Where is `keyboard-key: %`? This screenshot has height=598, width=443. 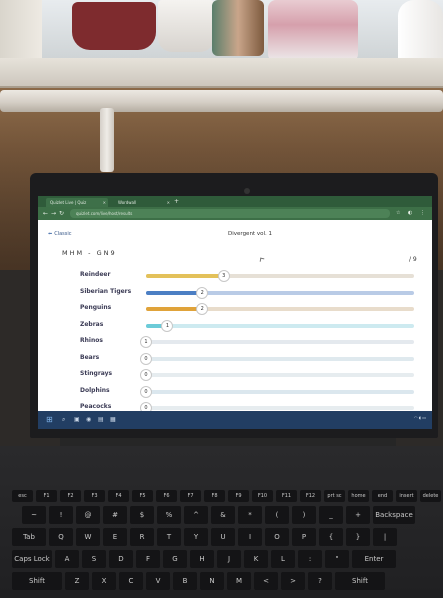 keyboard-key: % is located at coordinates (169, 515).